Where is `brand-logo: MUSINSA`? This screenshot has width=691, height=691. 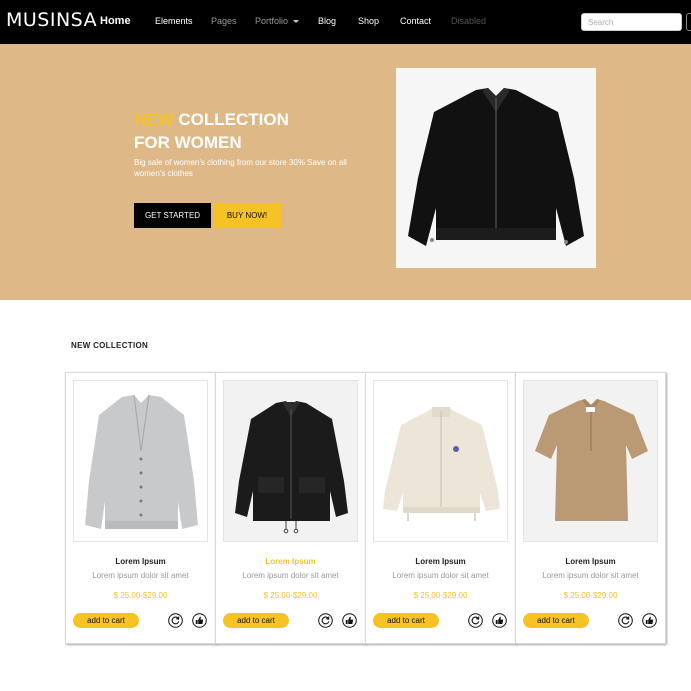
brand-logo: MUSINSA is located at coordinates (51, 20).